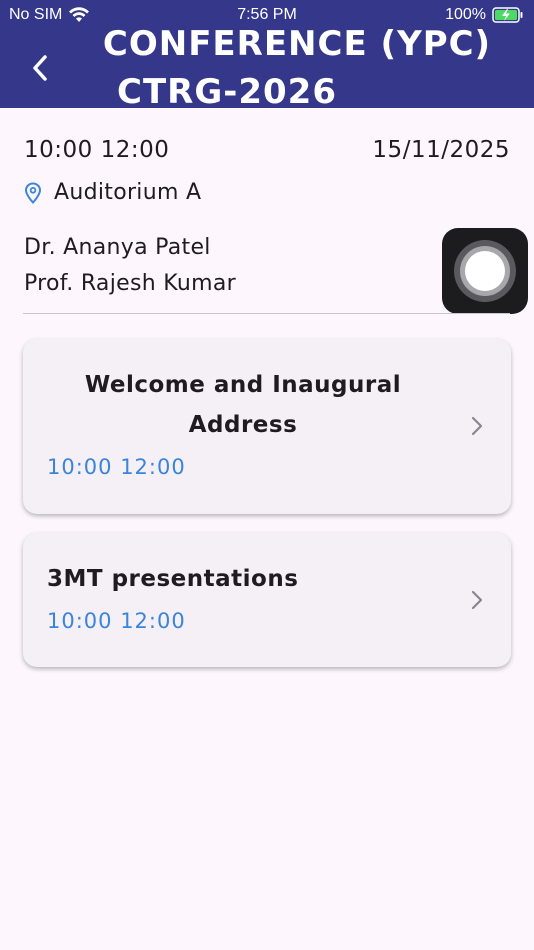 This screenshot has height=950, width=534. What do you see at coordinates (227, 90) in the screenshot?
I see `page-title-line2: CTRG-2026` at bounding box center [227, 90].